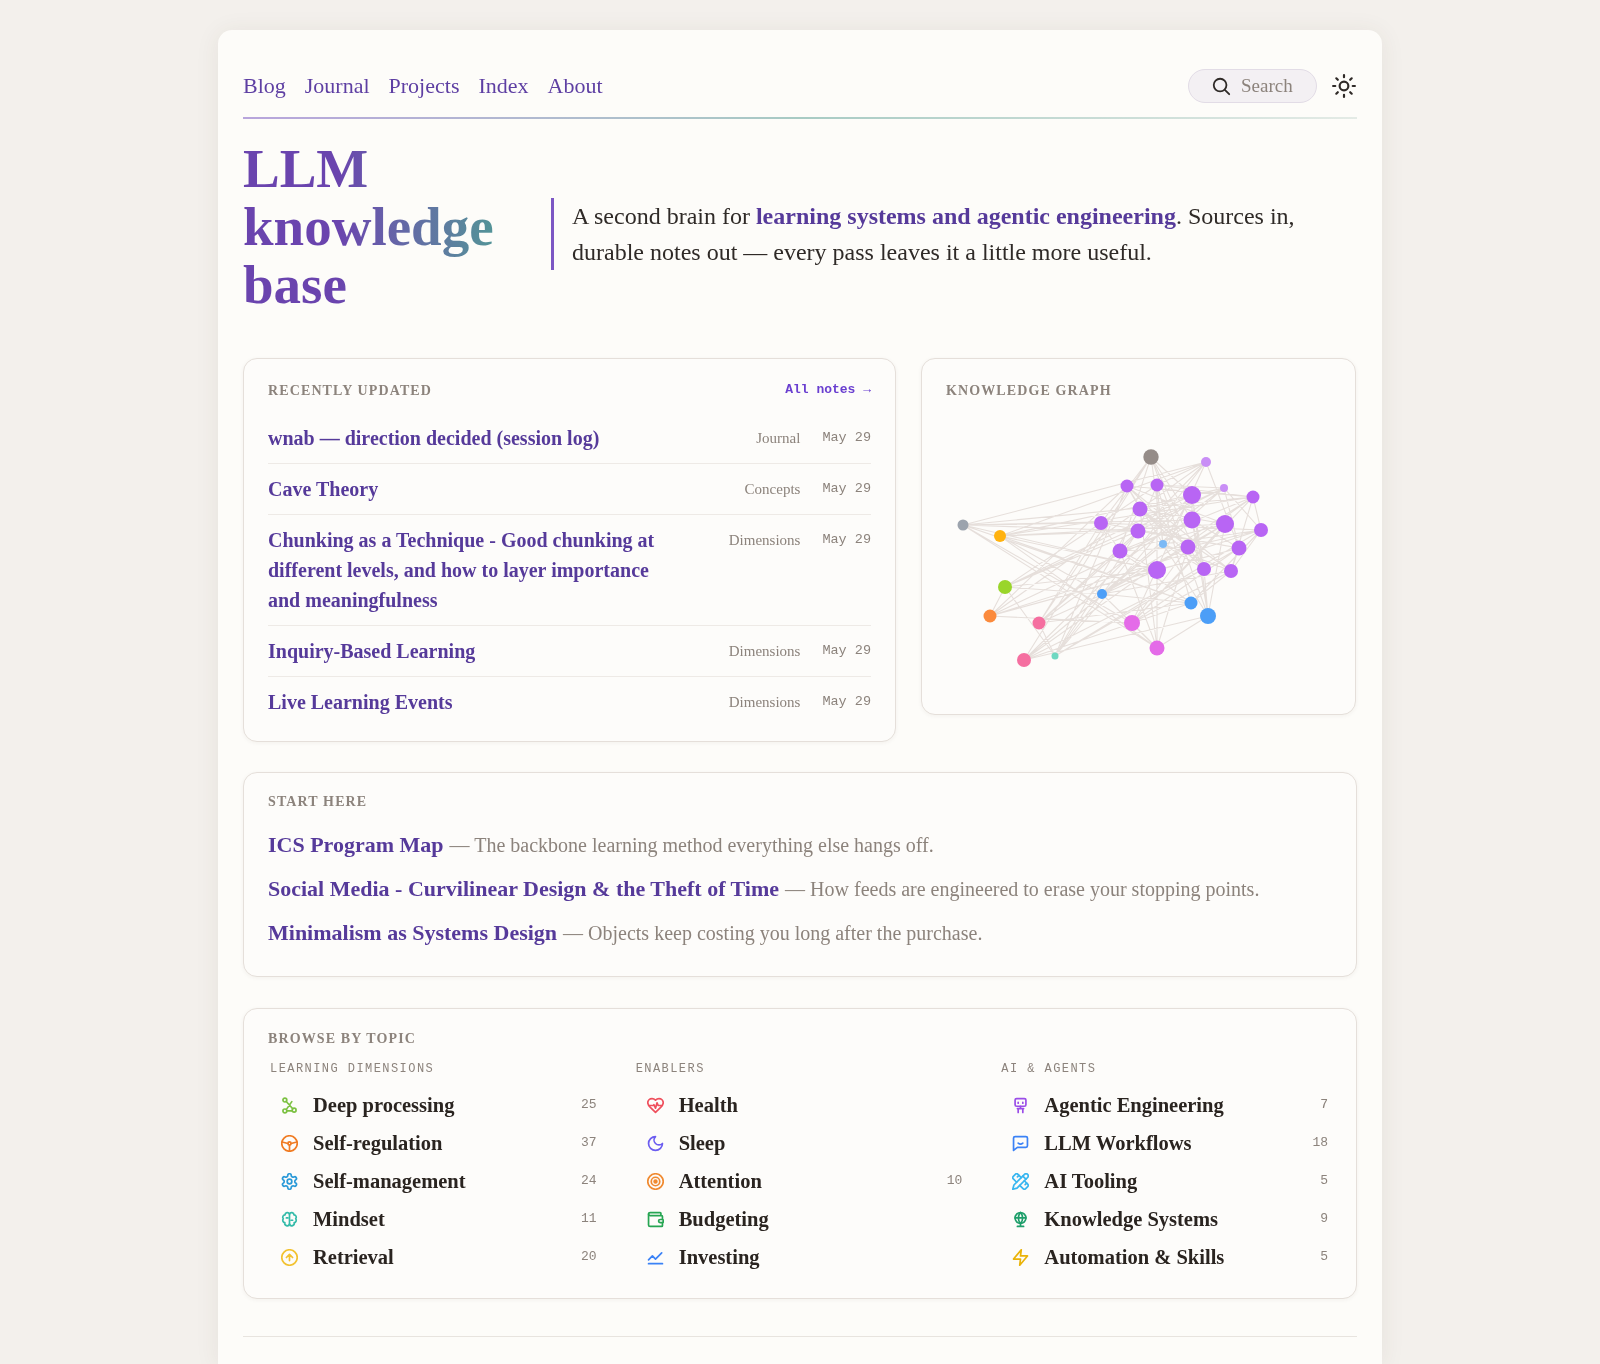 The width and height of the screenshot is (1600, 1364). Describe the element at coordinates (469, 702) in the screenshot. I see `note-link: Live Learning Events` at that location.